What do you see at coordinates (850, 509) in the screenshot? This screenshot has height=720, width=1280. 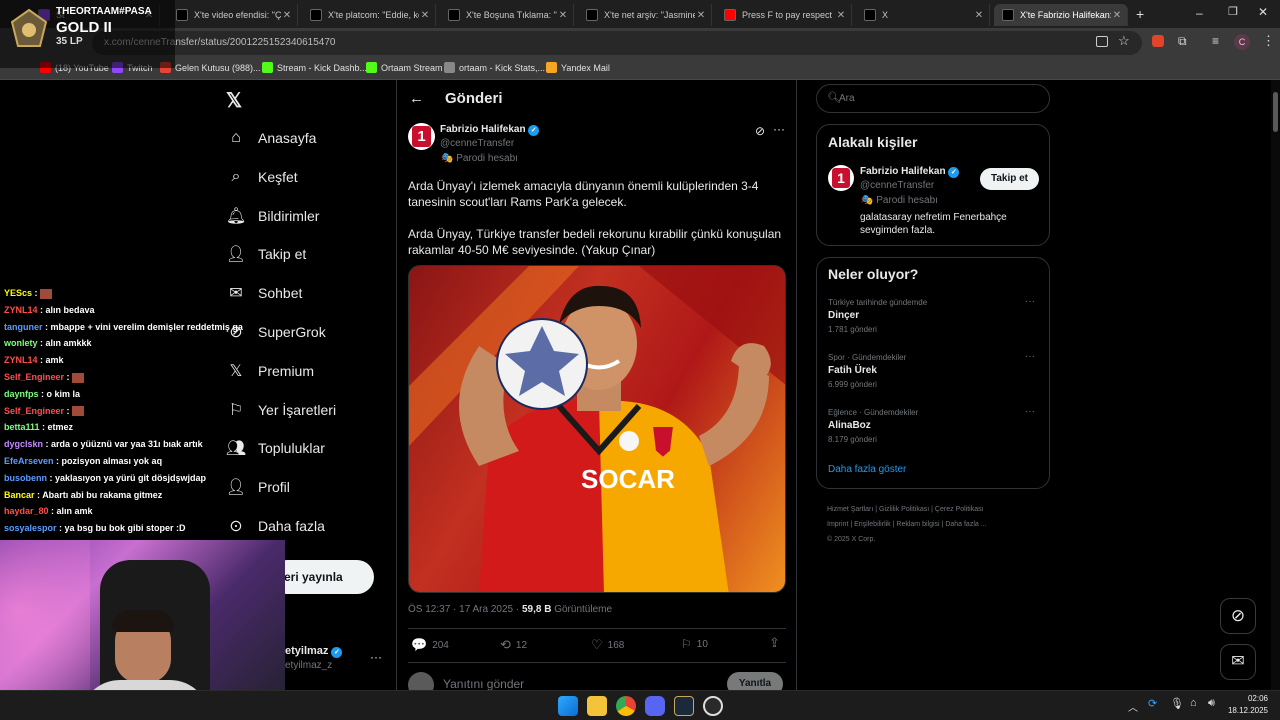 I see `footer-link: Hizmet Şartları` at bounding box center [850, 509].